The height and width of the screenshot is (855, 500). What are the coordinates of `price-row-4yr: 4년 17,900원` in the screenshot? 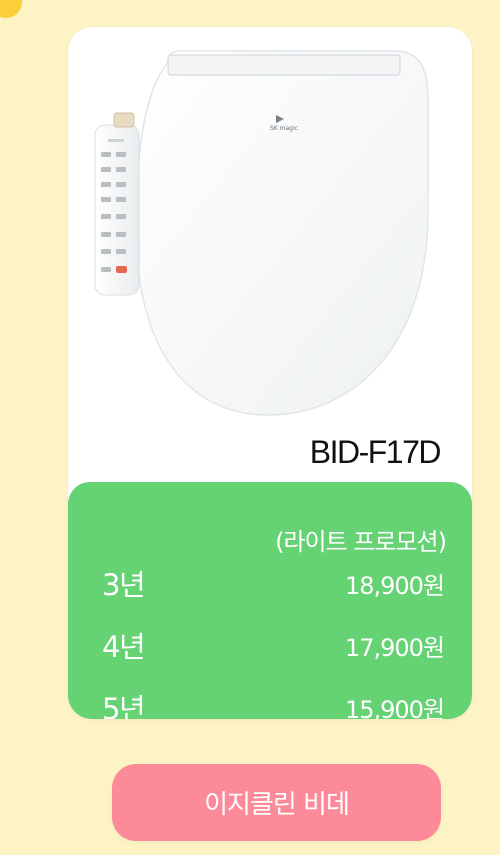 It's located at (273, 645).